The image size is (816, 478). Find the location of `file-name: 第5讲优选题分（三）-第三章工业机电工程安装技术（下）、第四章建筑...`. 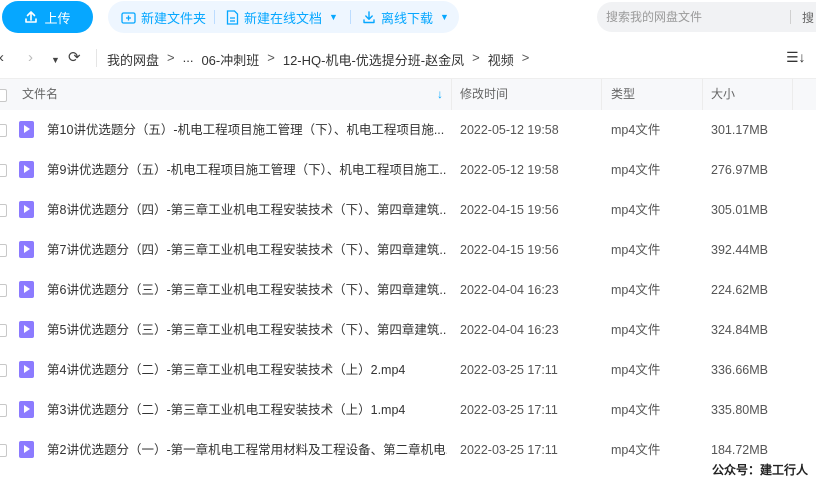

file-name: 第5讲优选题分（三）-第三章工业机电工程安装技术（下）、第四章建筑... is located at coordinates (247, 330).